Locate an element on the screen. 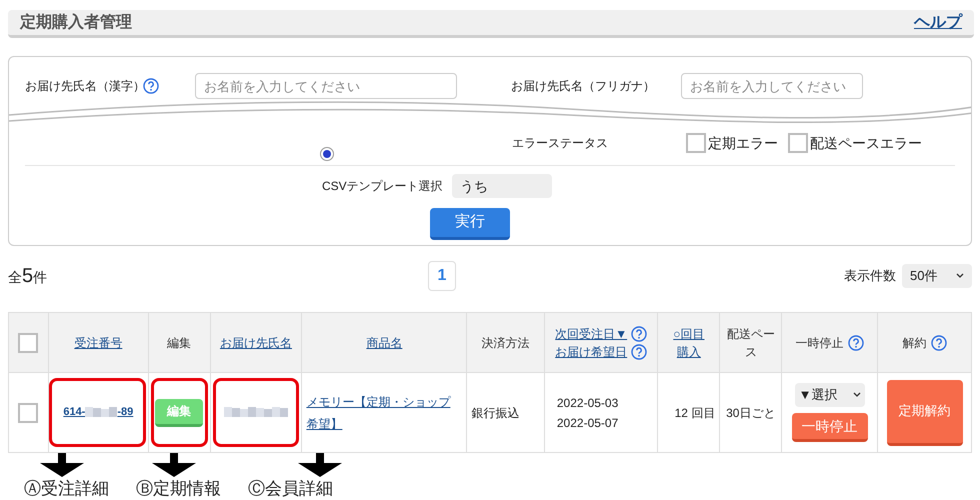  header-label: 決済方法 is located at coordinates (506, 343).